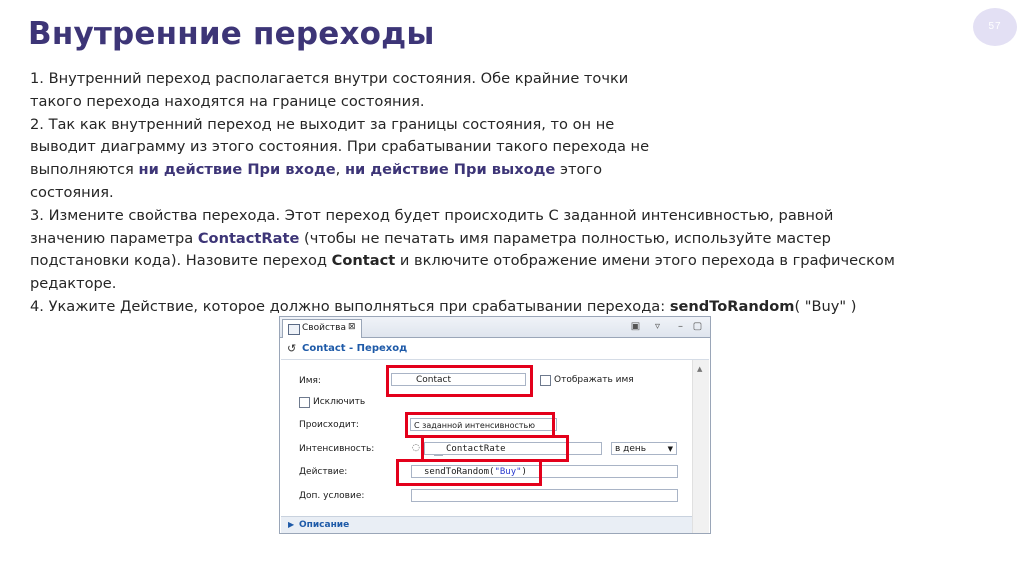 The width and height of the screenshot is (1024, 574). I want to click on rate-highlight-box, so click(495, 448).